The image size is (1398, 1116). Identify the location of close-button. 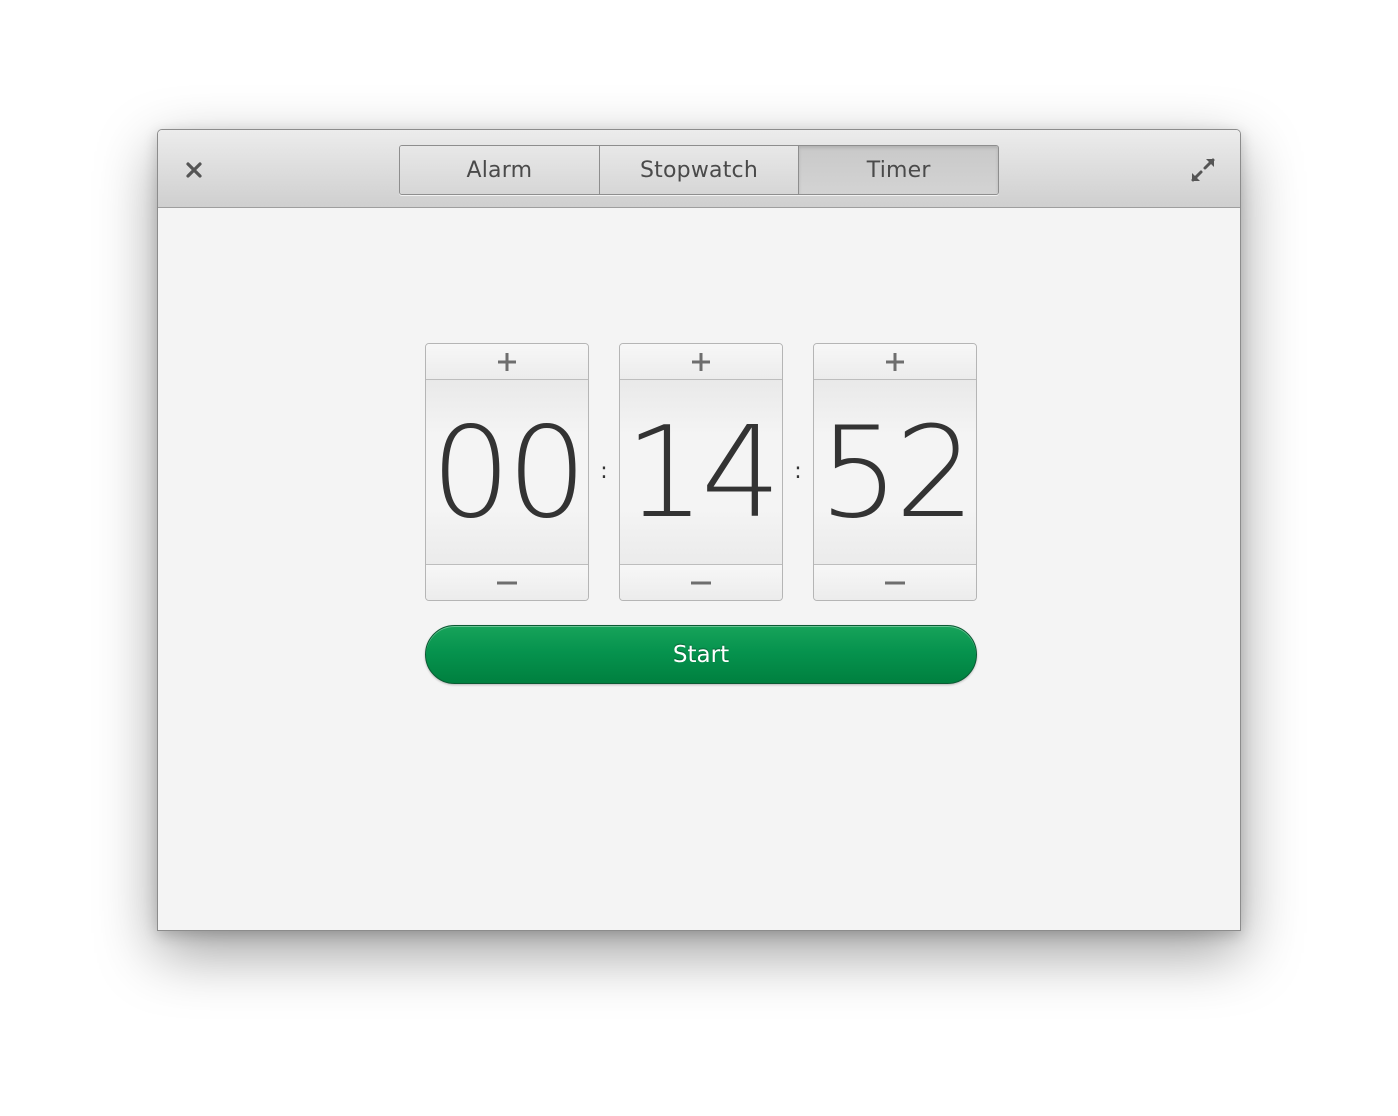
(194, 170).